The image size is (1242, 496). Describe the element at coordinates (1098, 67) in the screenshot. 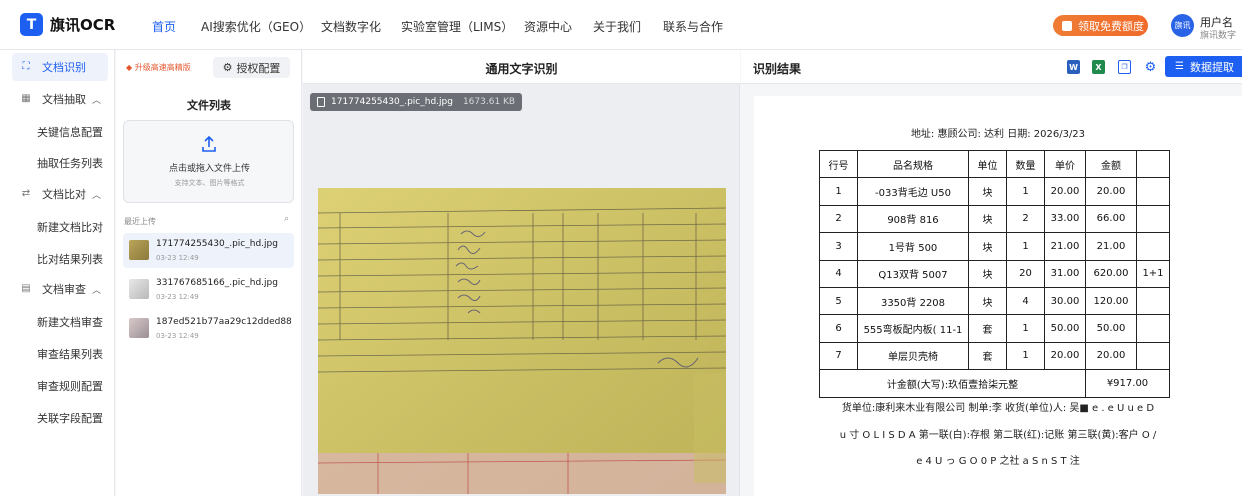

I see `excel-export-icon: X` at that location.